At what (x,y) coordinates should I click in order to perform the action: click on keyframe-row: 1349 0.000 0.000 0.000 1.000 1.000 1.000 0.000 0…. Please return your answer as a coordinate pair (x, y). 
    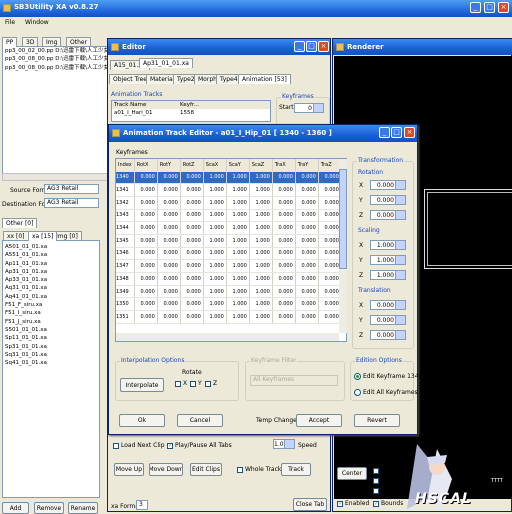
    Looking at the image, I should click on (229, 292).